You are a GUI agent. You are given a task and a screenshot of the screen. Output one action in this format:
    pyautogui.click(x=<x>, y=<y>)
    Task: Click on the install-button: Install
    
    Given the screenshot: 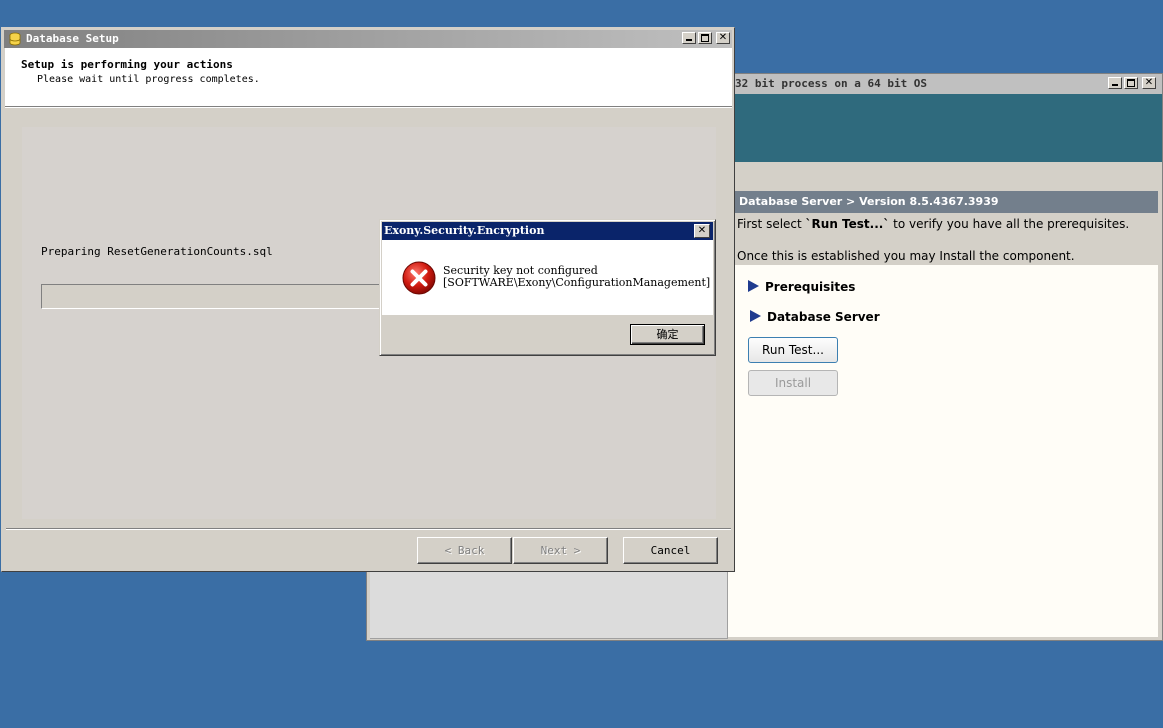 What is the action you would take?
    pyautogui.click(x=793, y=383)
    